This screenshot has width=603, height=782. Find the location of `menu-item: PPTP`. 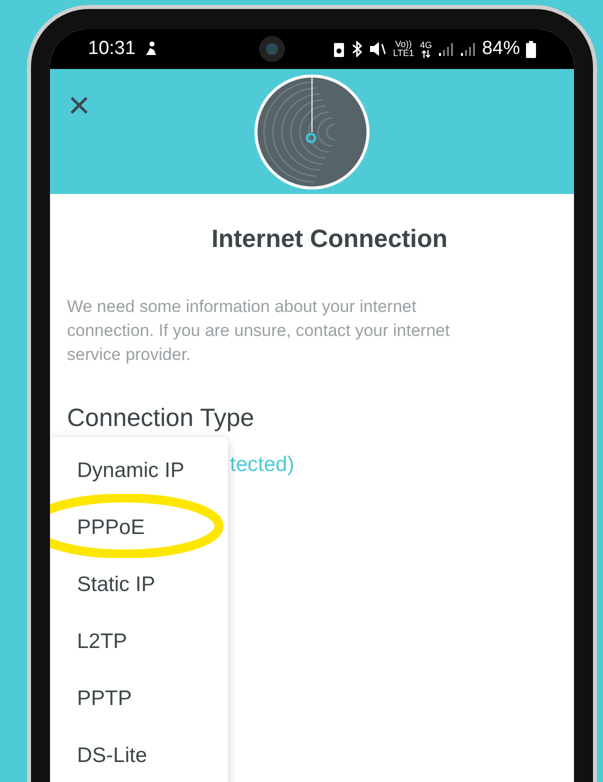

menu-item: PPTP is located at coordinates (104, 698).